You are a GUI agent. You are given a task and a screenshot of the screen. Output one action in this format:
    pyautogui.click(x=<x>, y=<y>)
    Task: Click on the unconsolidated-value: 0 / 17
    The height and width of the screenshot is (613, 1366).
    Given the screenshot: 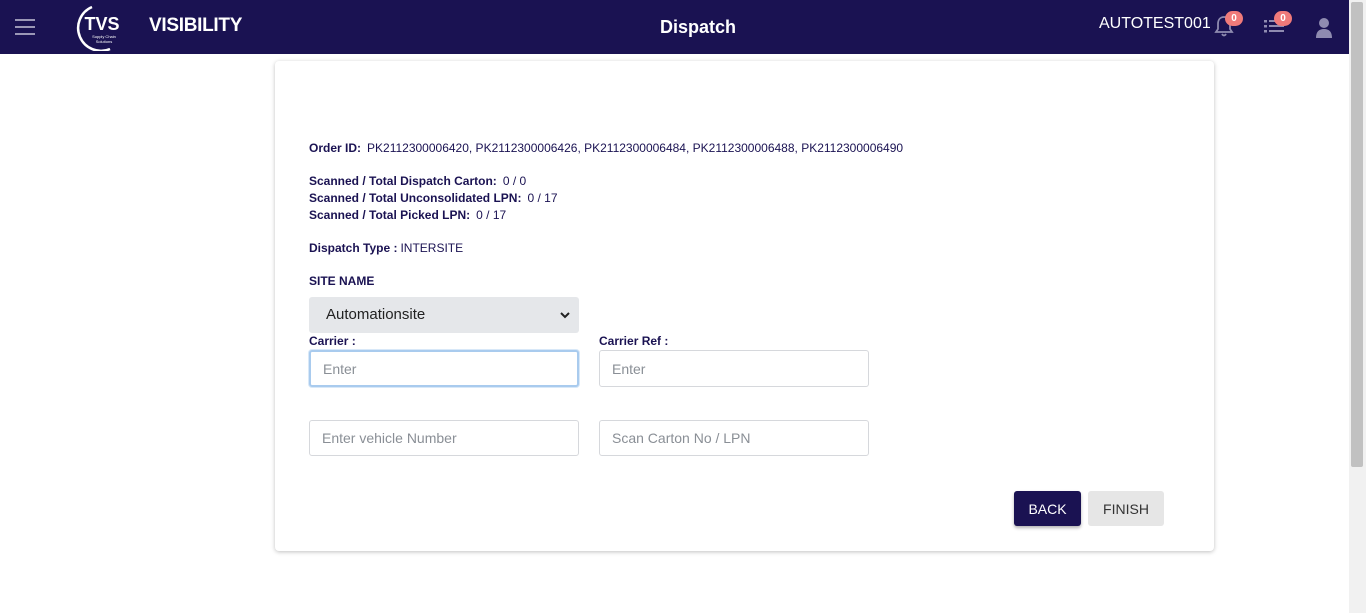 What is the action you would take?
    pyautogui.click(x=542, y=198)
    